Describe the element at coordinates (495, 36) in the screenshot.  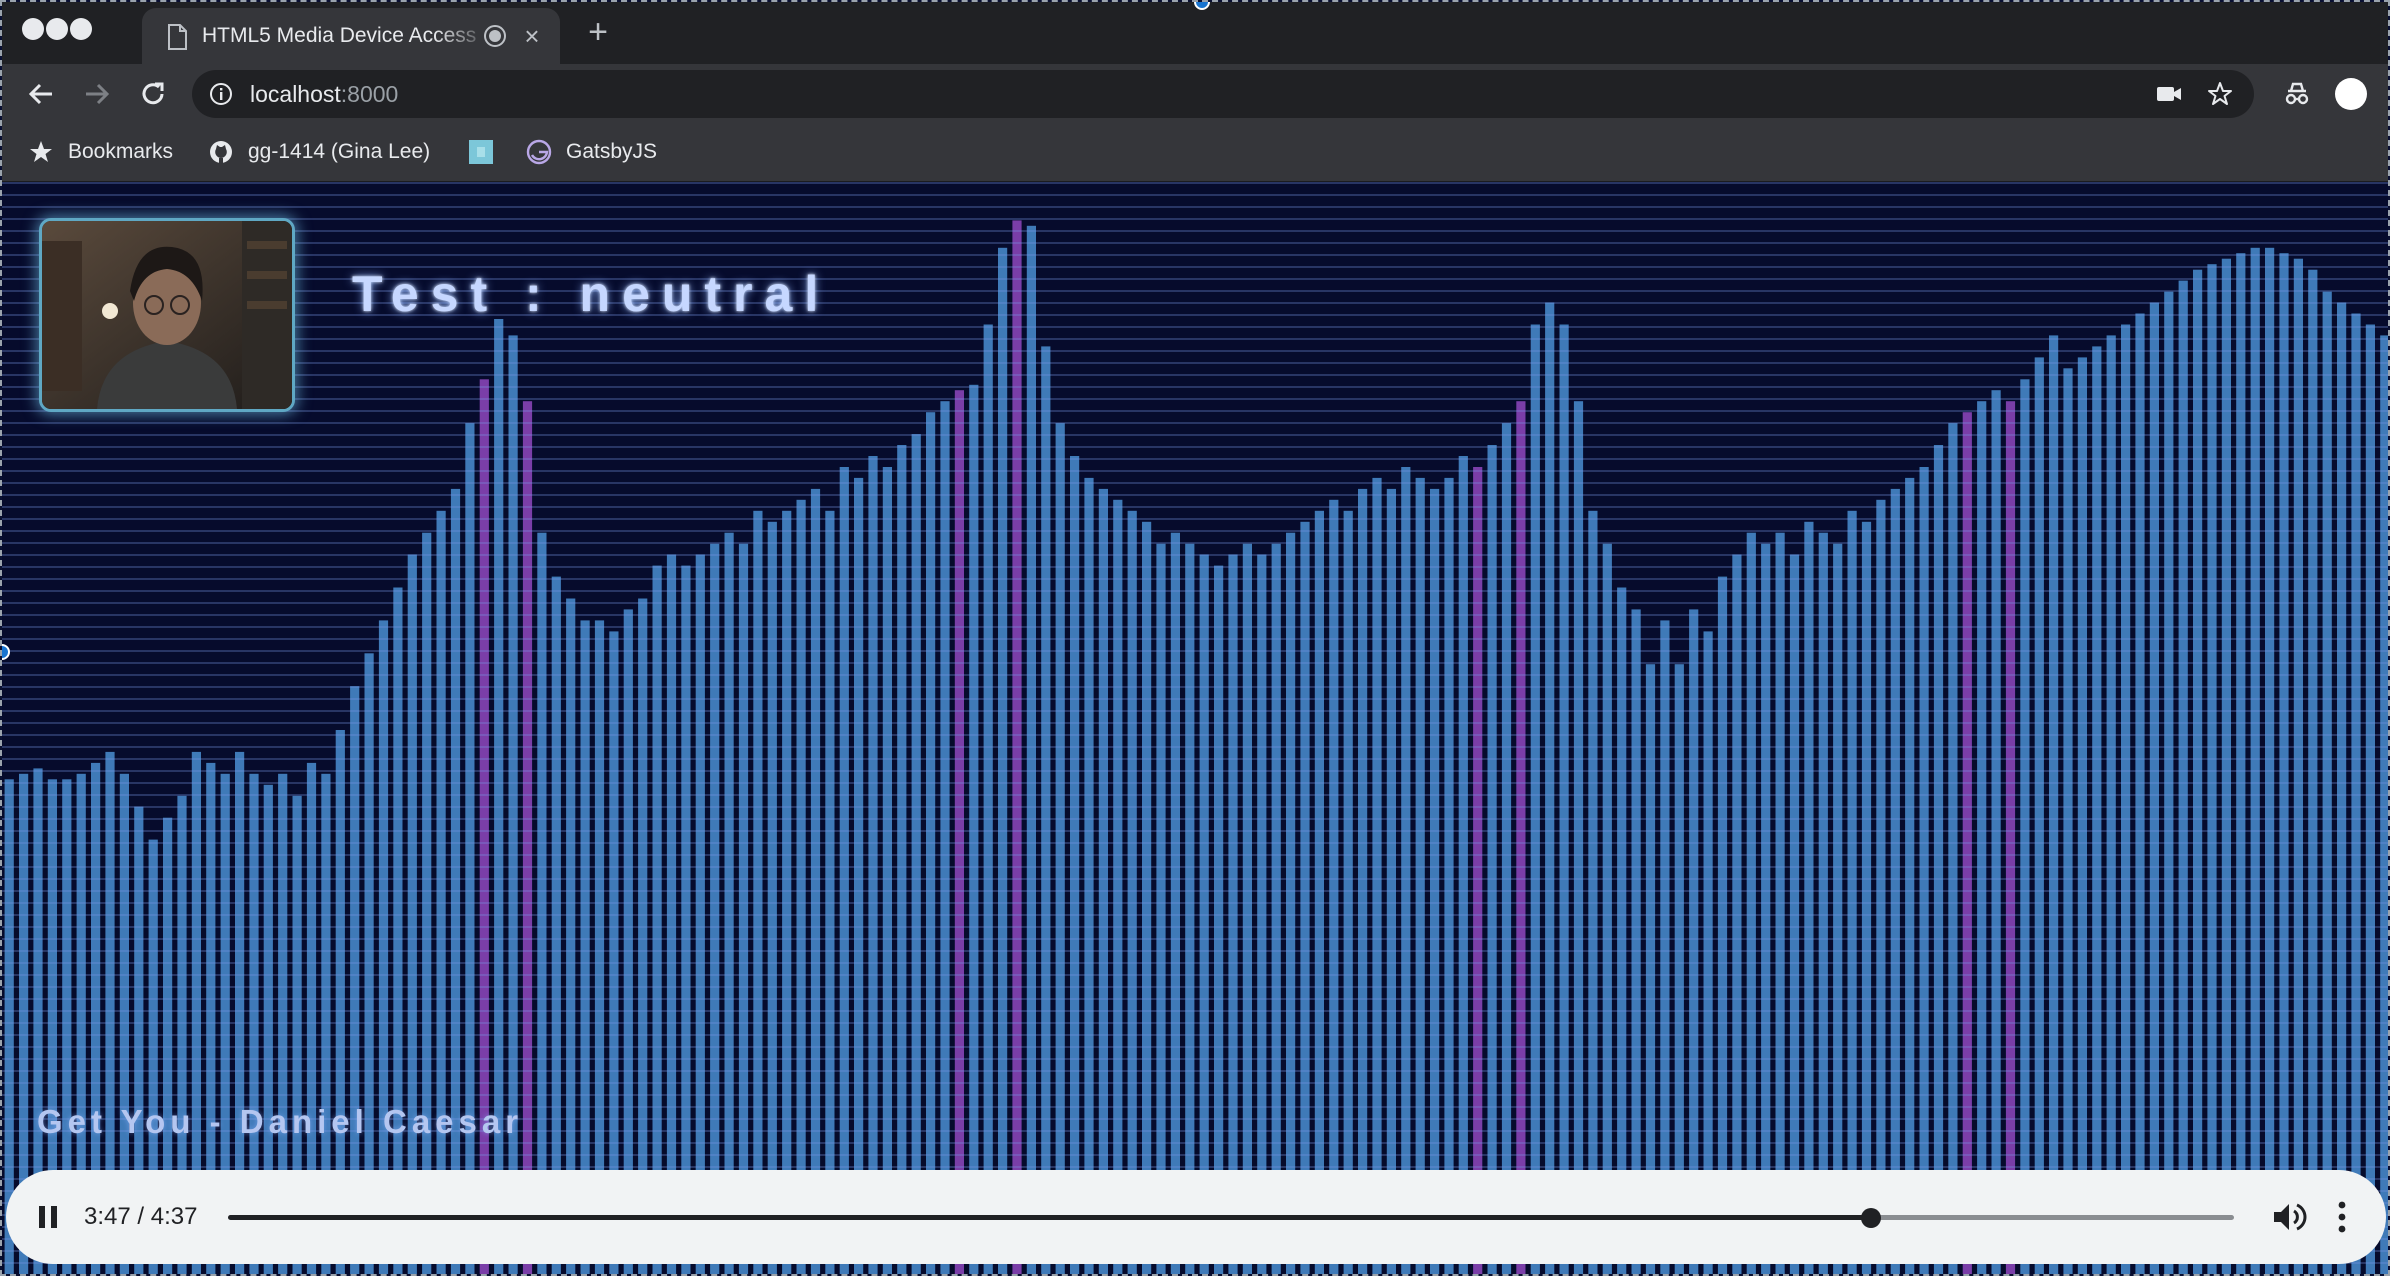
I see `recording-indicator-icon` at that location.